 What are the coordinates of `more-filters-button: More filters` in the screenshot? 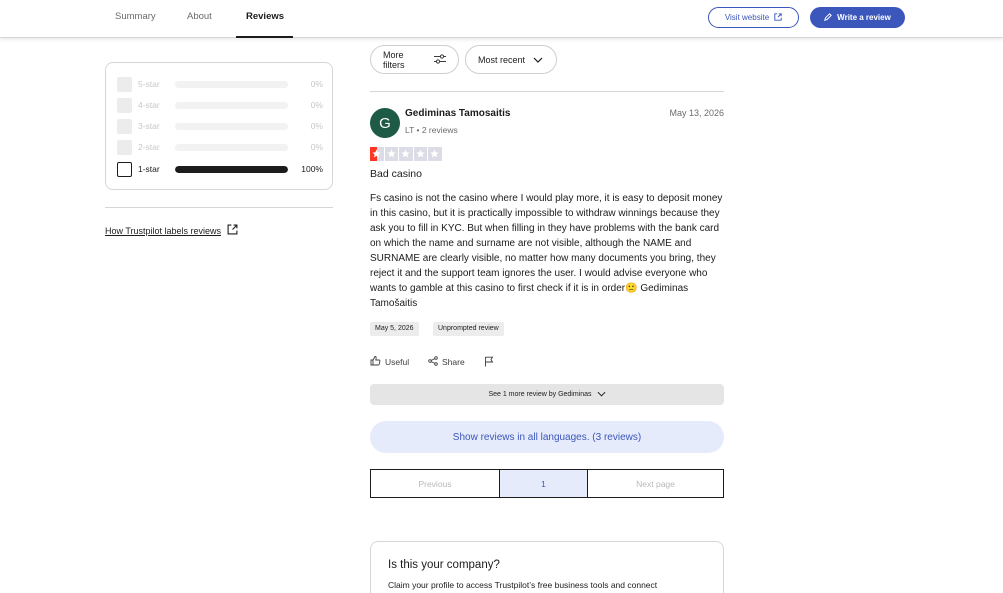 It's located at (414, 59).